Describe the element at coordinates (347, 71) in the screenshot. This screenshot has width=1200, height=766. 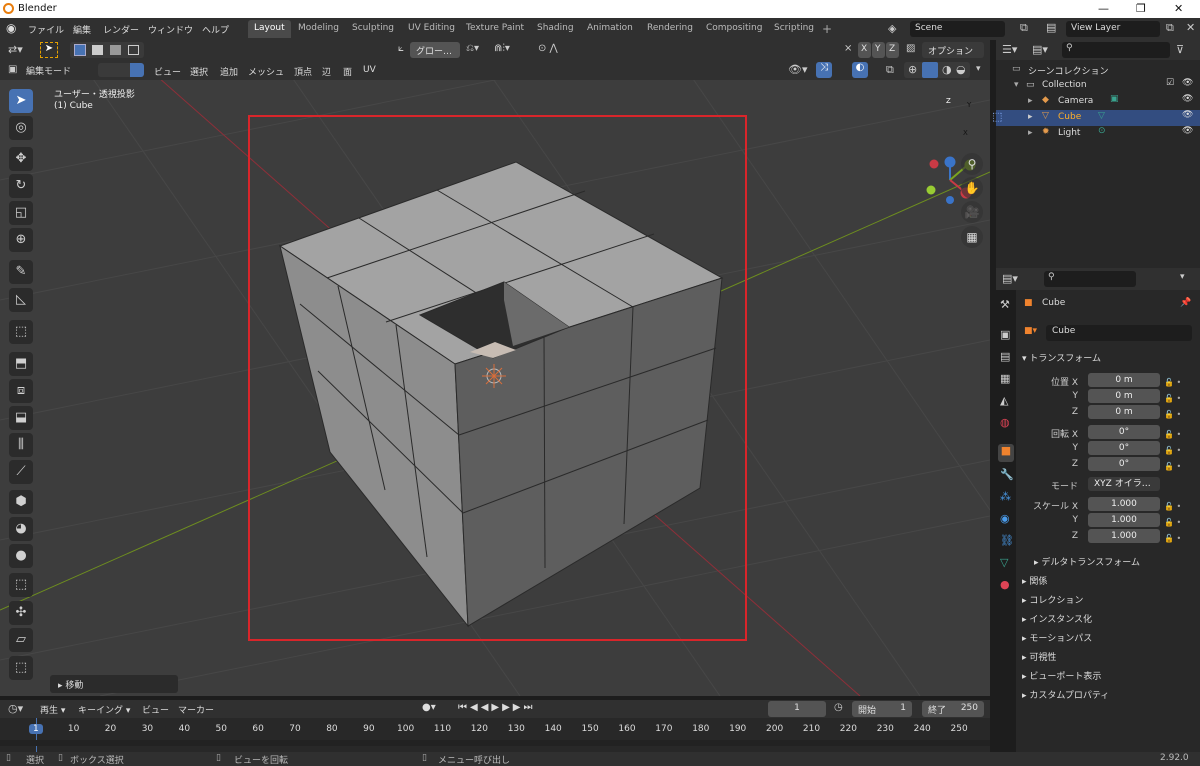
I see `menu-face: 面` at that location.